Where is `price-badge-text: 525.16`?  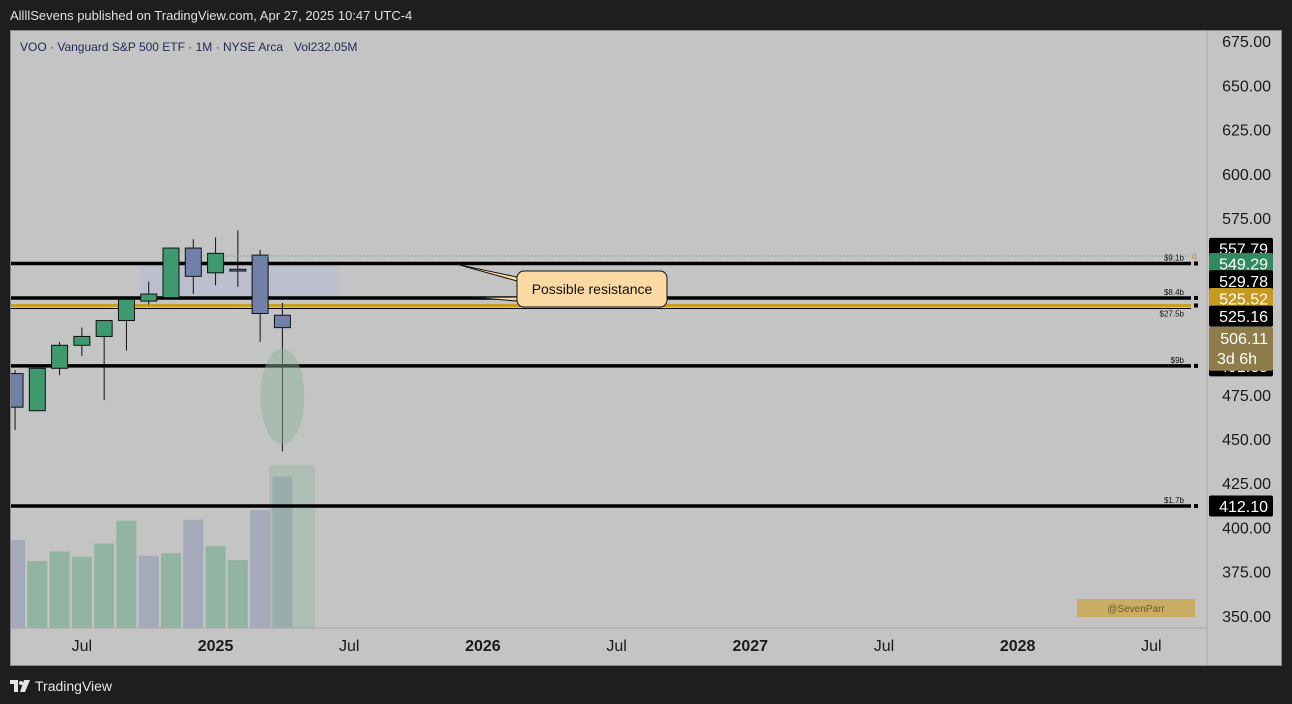
price-badge-text: 525.16 is located at coordinates (1243, 317).